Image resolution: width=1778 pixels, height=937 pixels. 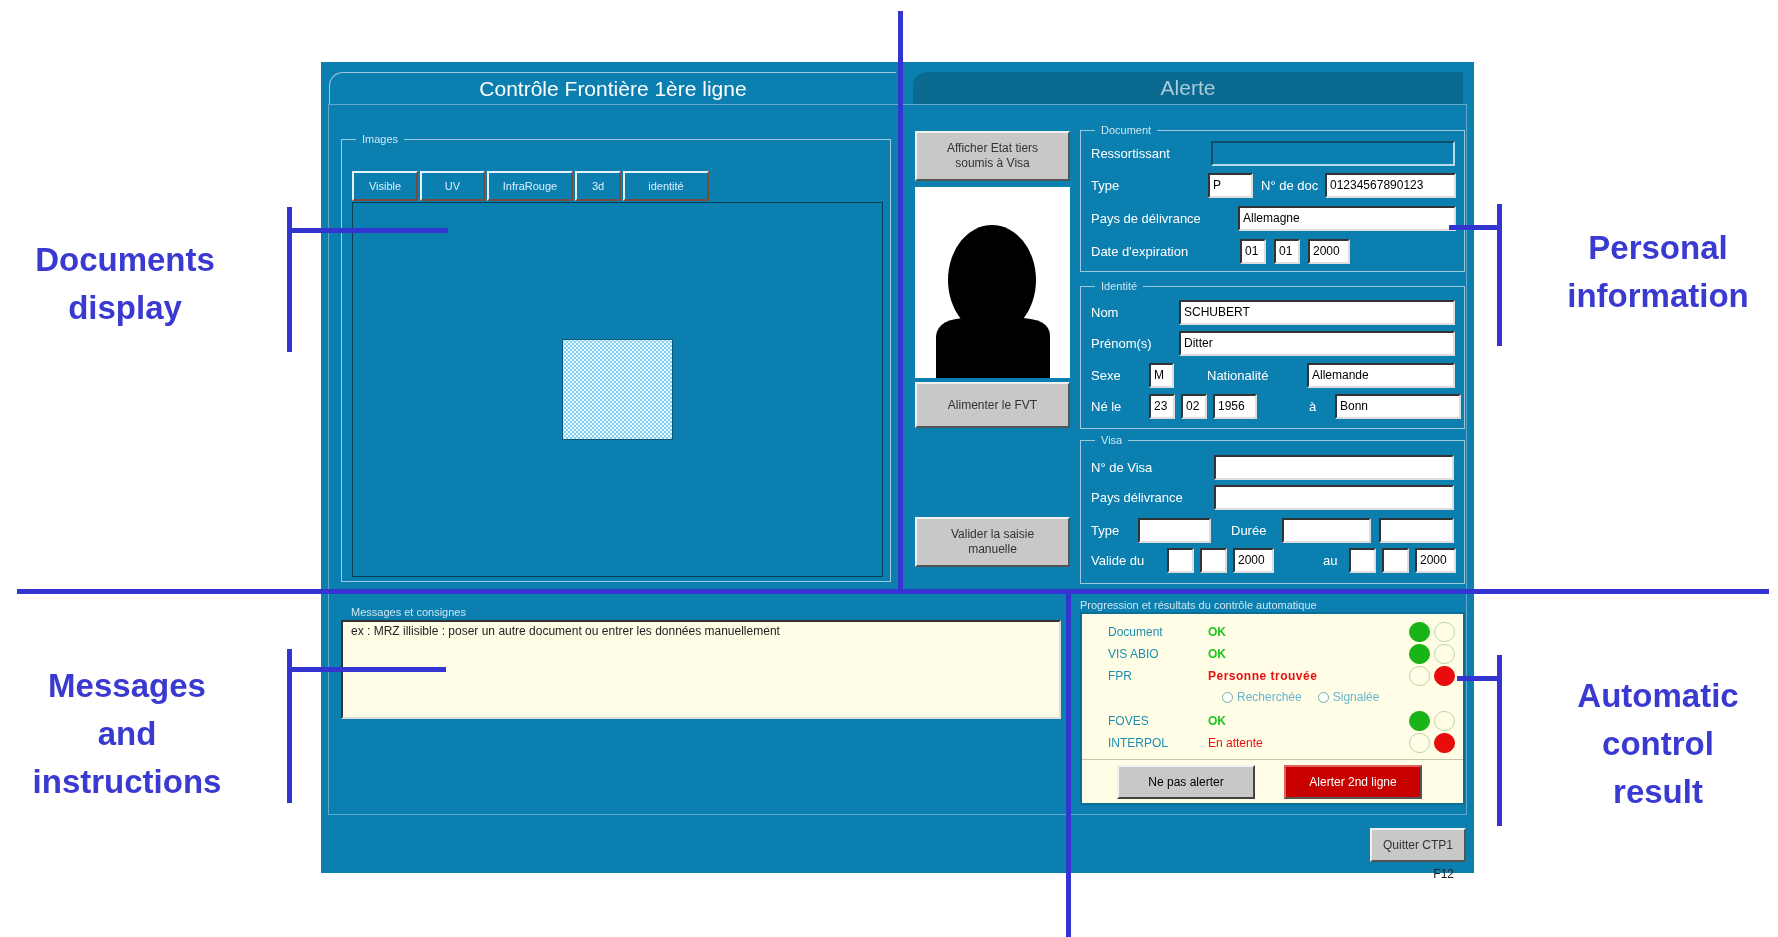 What do you see at coordinates (666, 186) in the screenshot?
I see `image-tab: identité` at bounding box center [666, 186].